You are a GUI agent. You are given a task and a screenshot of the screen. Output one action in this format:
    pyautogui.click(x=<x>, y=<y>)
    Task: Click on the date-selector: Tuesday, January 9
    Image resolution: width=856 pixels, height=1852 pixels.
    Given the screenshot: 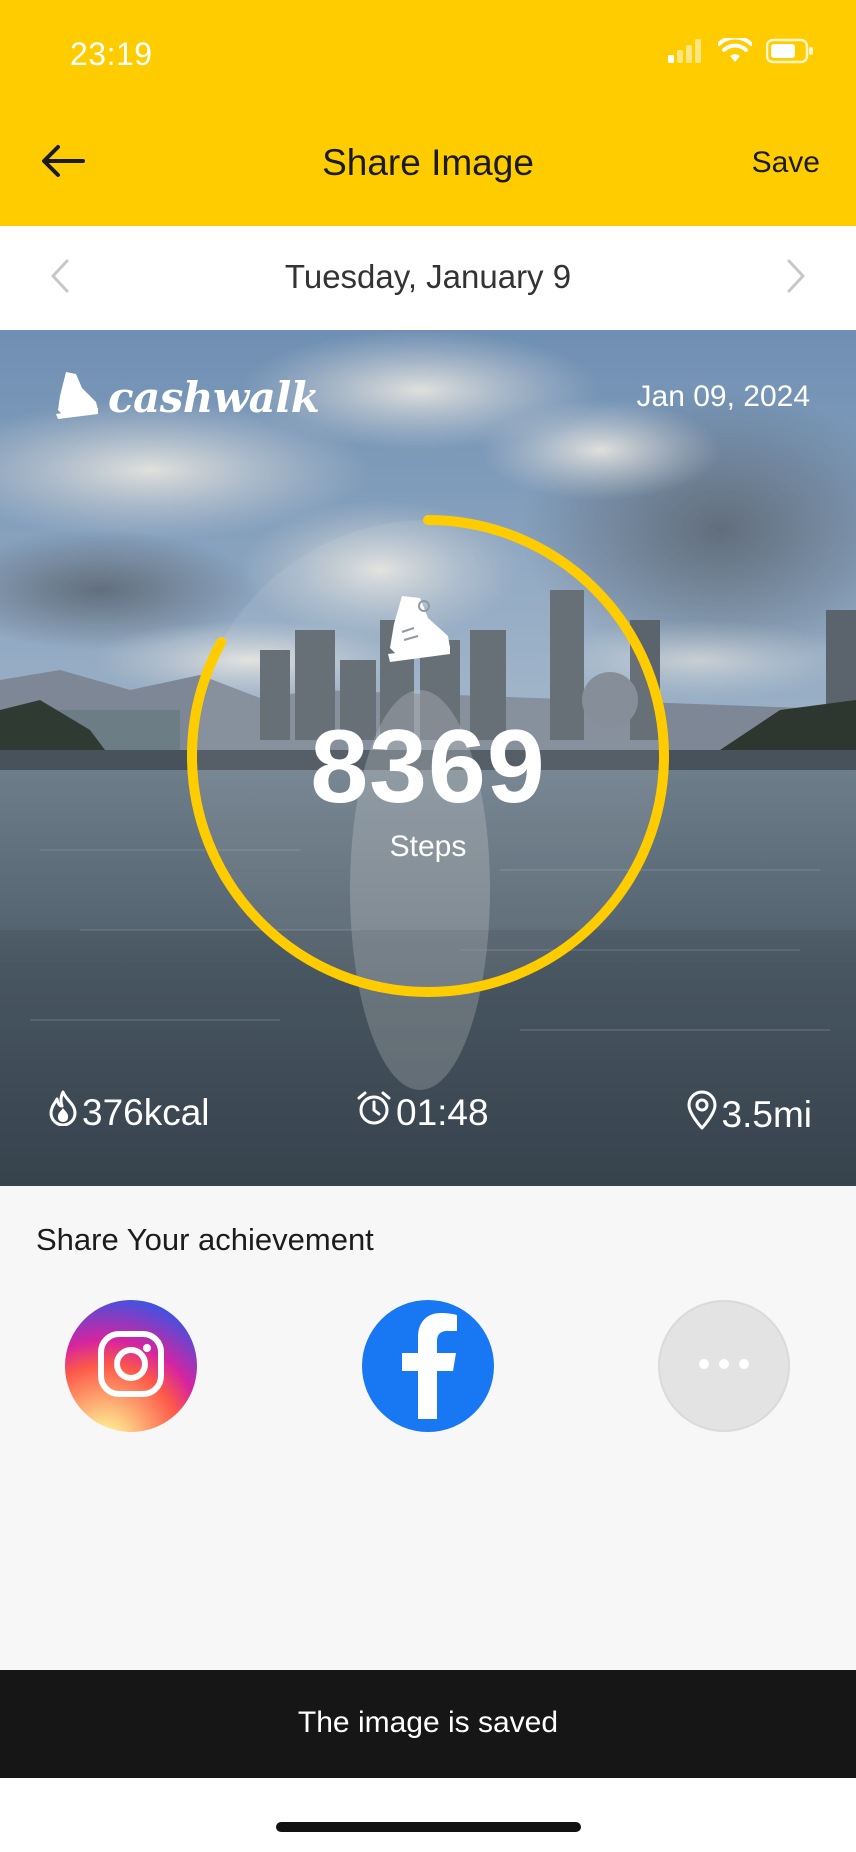 What is the action you would take?
    pyautogui.click(x=428, y=278)
    